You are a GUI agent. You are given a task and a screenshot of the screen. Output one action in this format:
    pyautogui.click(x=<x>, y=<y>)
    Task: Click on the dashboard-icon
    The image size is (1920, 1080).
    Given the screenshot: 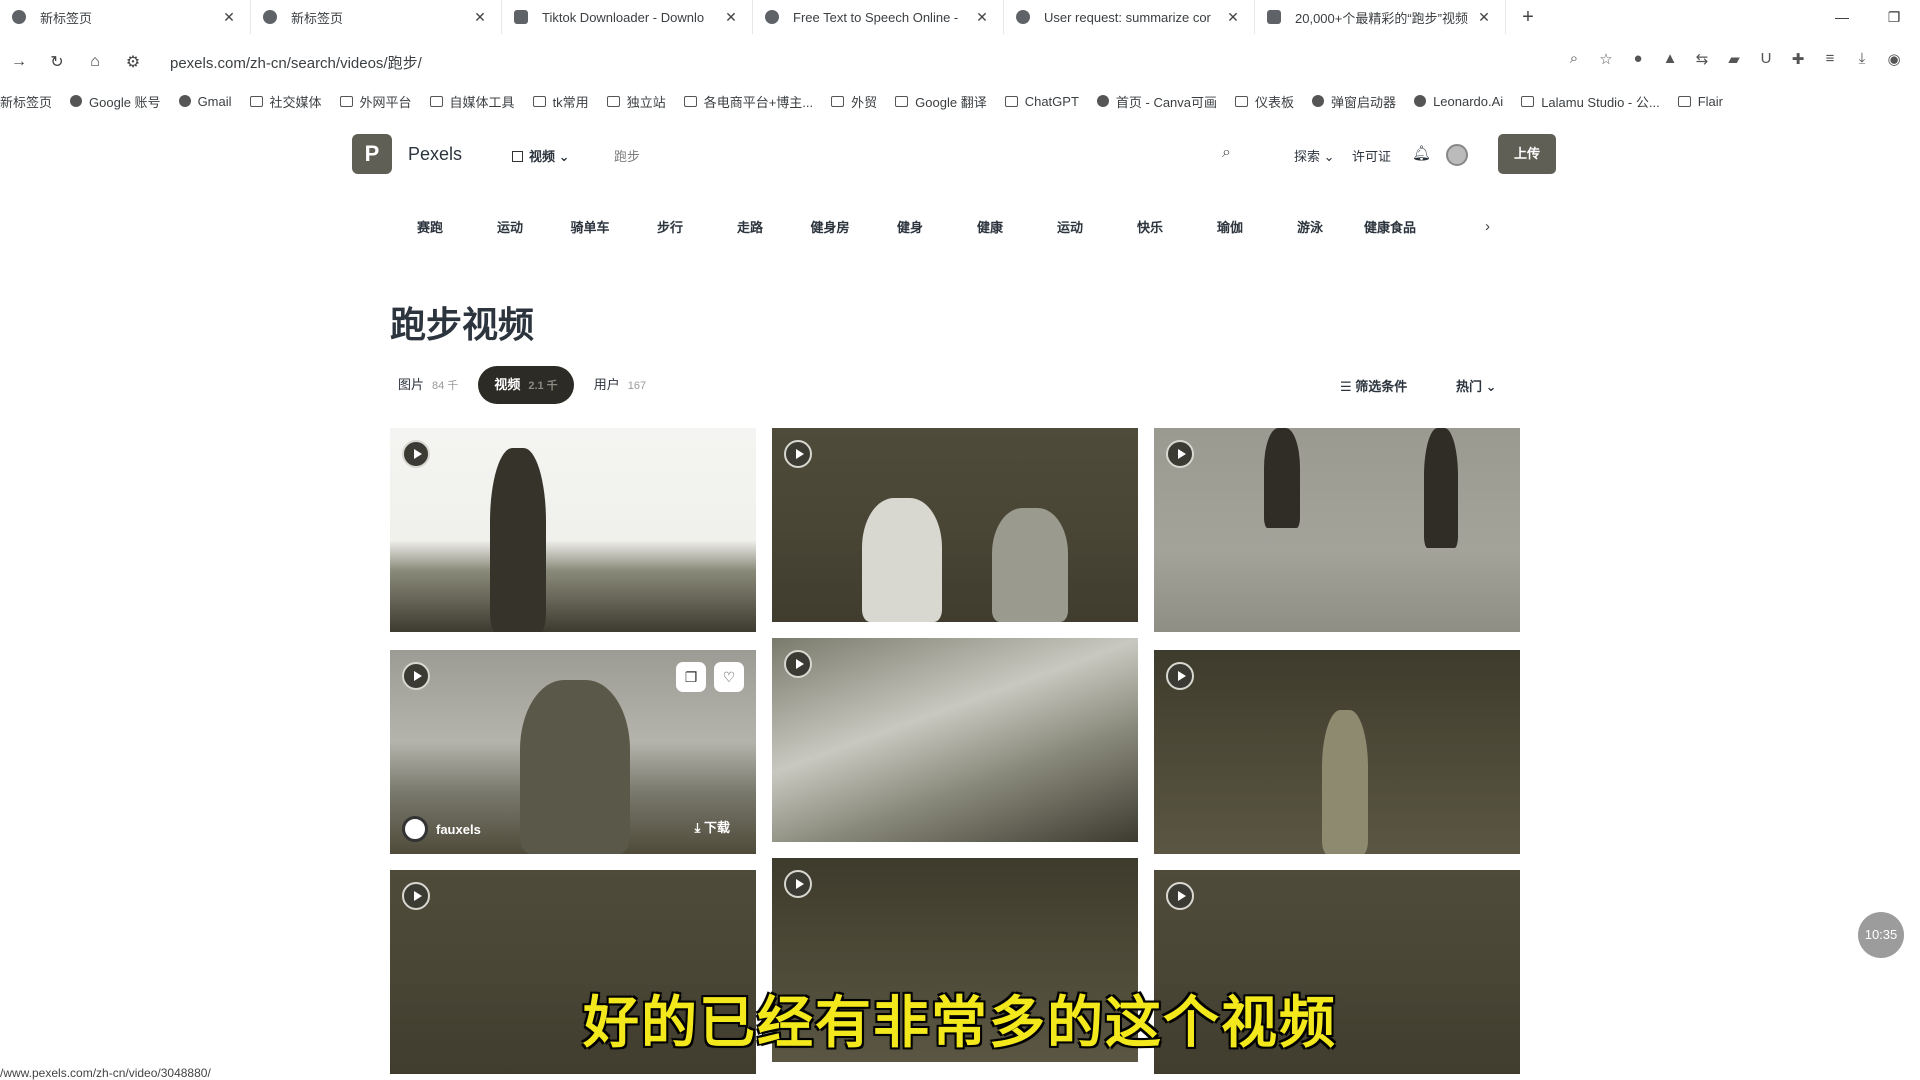 What is the action you would take?
    pyautogui.click(x=1242, y=101)
    